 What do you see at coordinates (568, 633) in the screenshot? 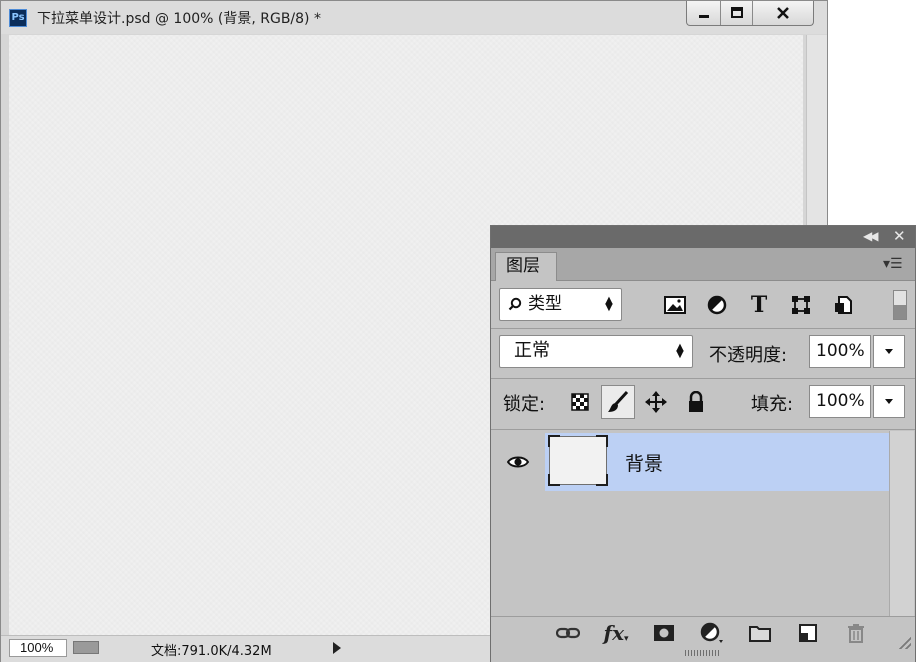
I see `link-layers-icon` at bounding box center [568, 633].